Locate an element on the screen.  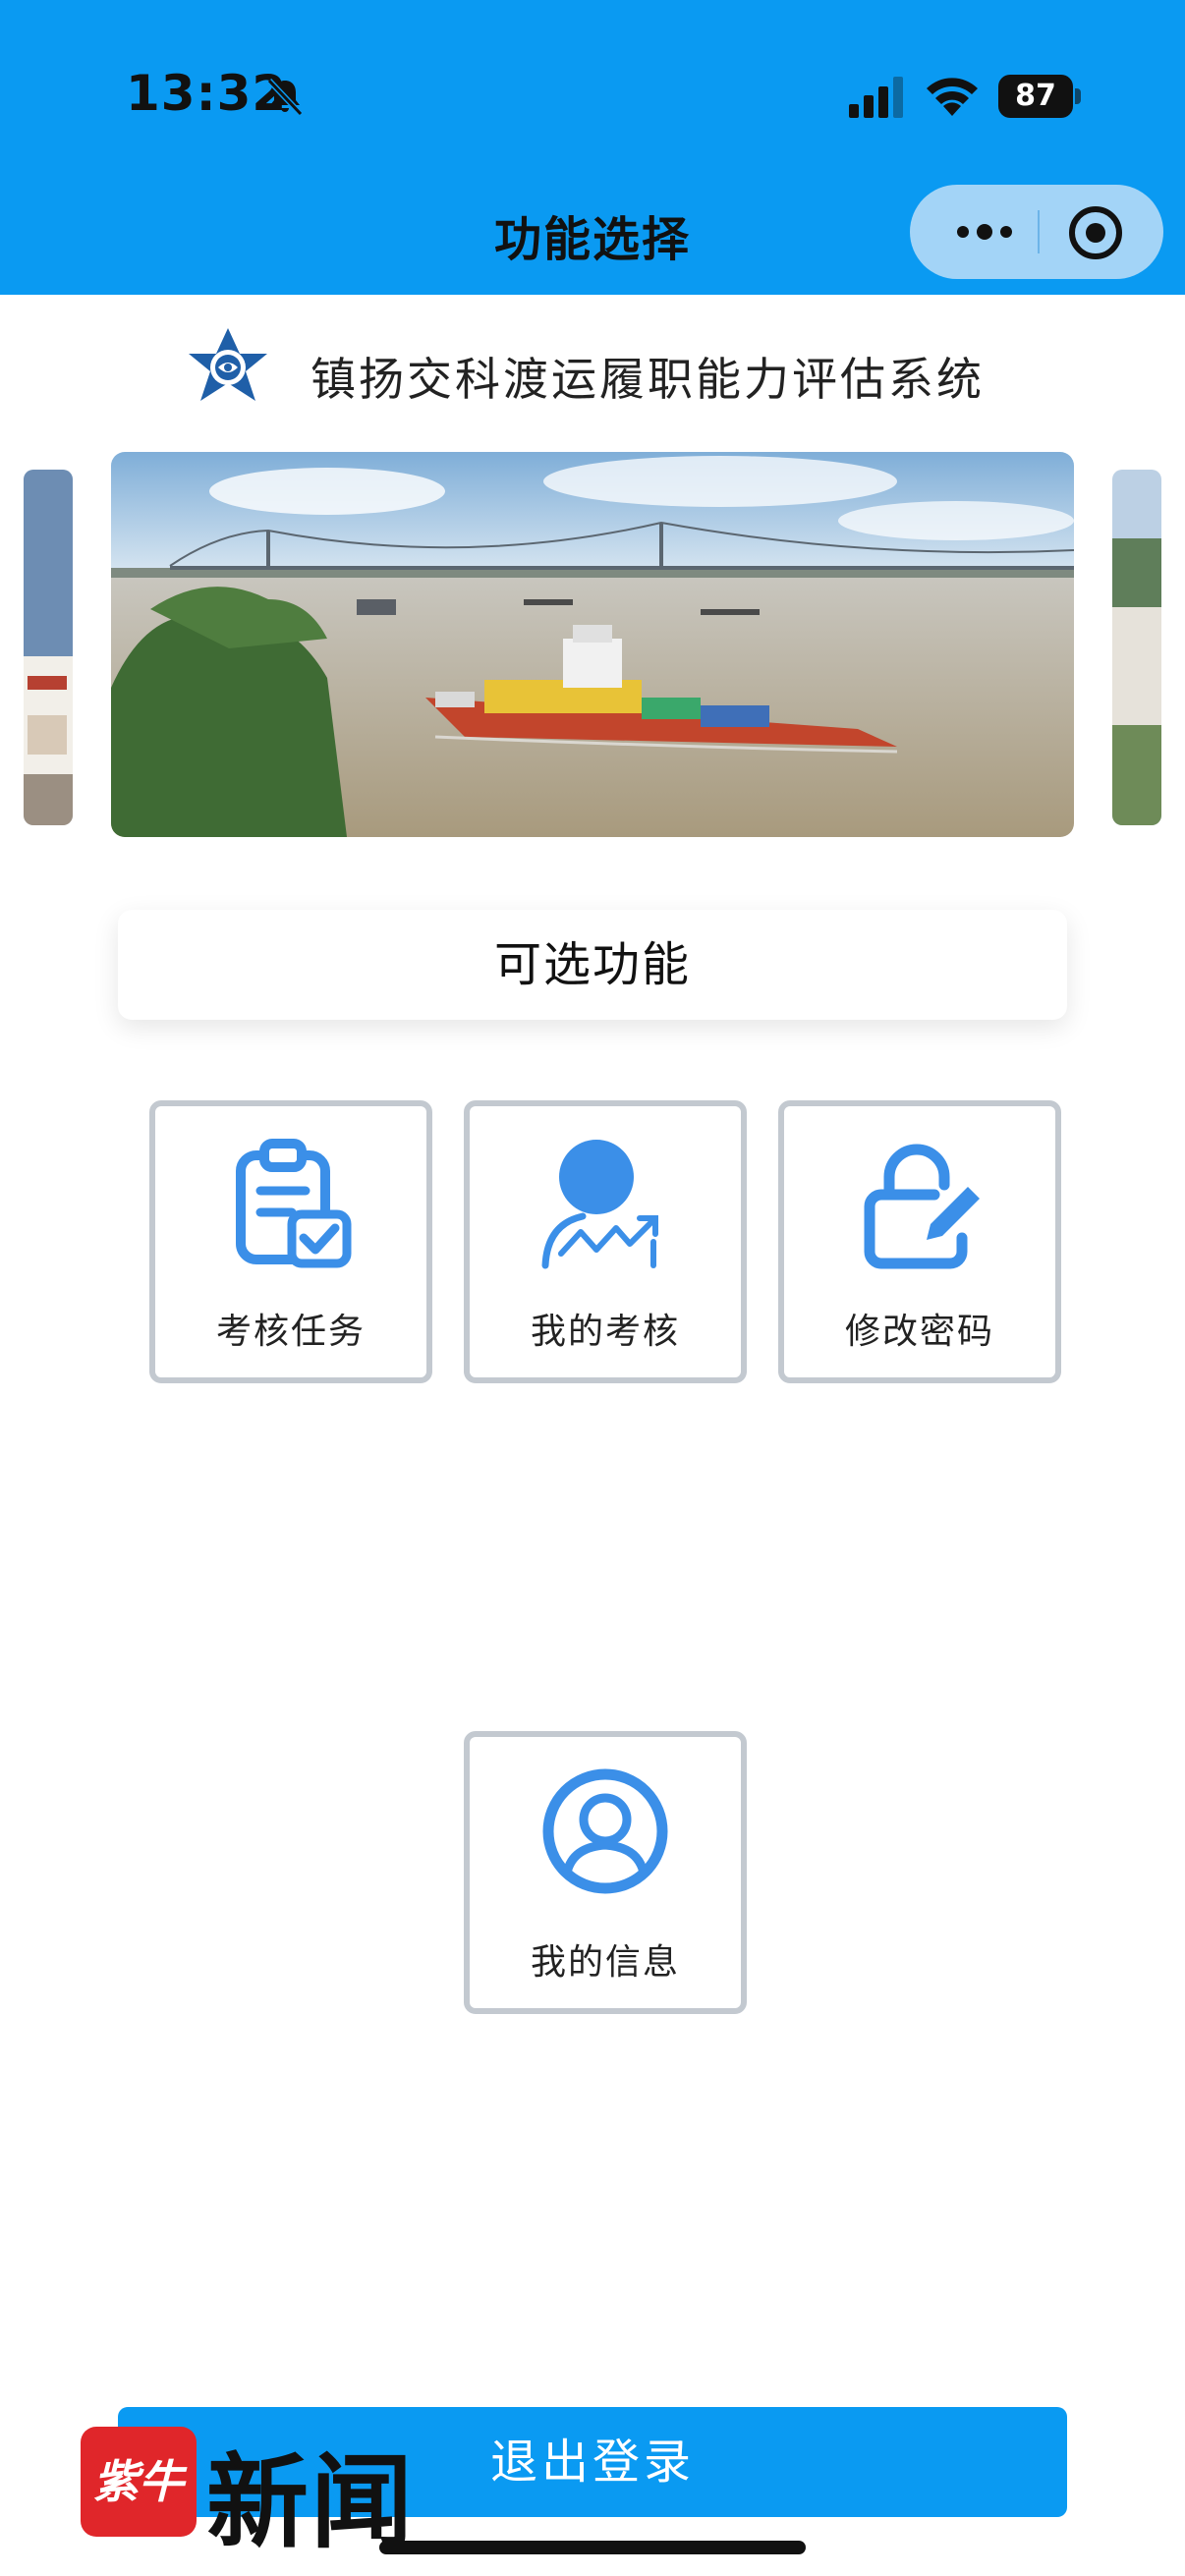
function-tile-assessment-tasks: 考核任务 is located at coordinates (290, 1241).